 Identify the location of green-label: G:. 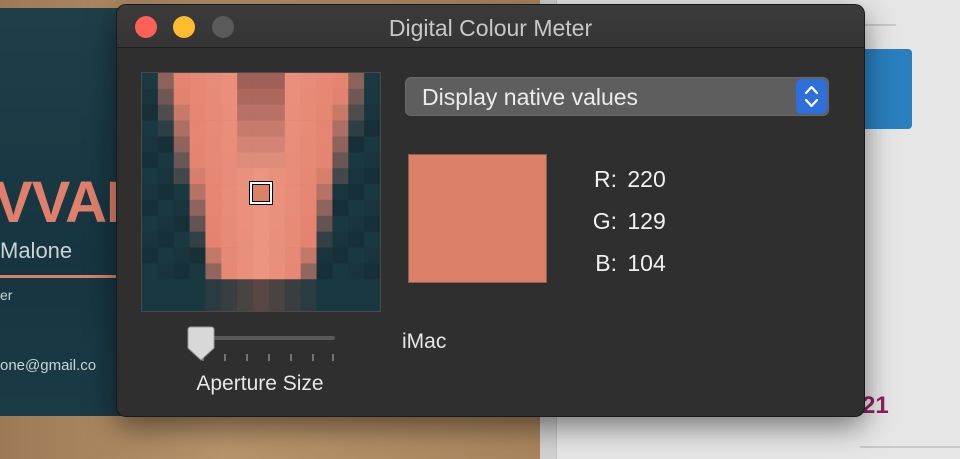
(604, 221).